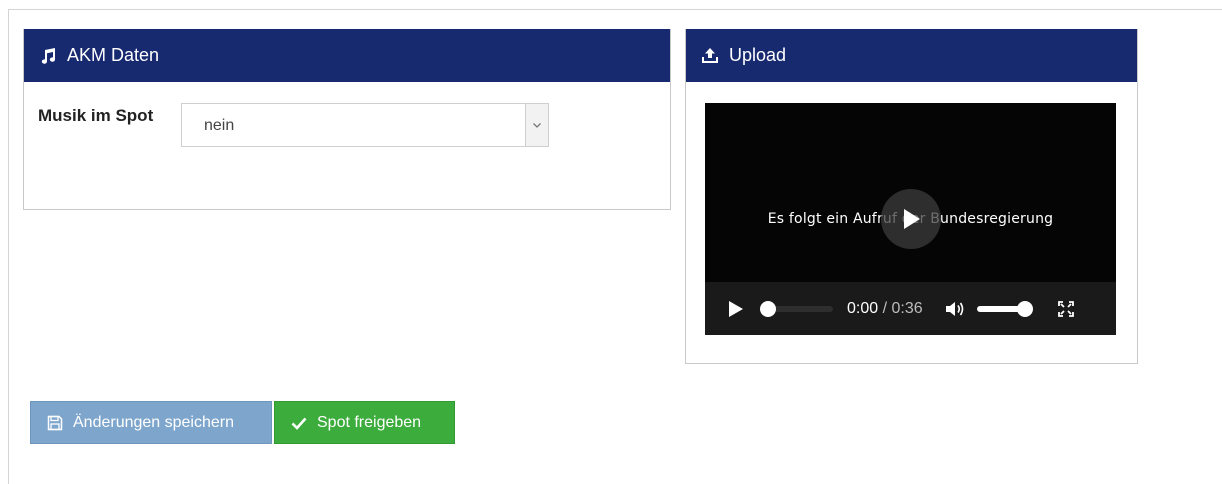 The image size is (1222, 484). I want to click on time-display: 0:00 / 0:36, so click(885, 309).